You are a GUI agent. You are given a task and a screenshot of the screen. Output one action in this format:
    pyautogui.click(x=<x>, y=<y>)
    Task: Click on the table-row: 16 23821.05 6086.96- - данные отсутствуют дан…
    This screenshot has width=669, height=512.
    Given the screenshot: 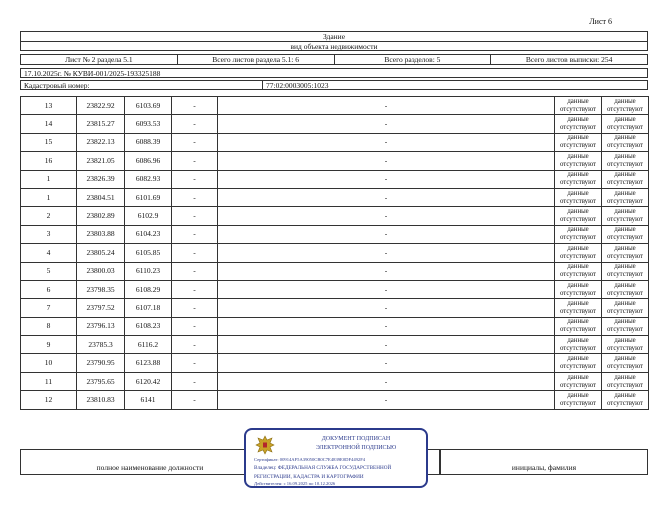 What is the action you would take?
    pyautogui.click(x=334, y=161)
    